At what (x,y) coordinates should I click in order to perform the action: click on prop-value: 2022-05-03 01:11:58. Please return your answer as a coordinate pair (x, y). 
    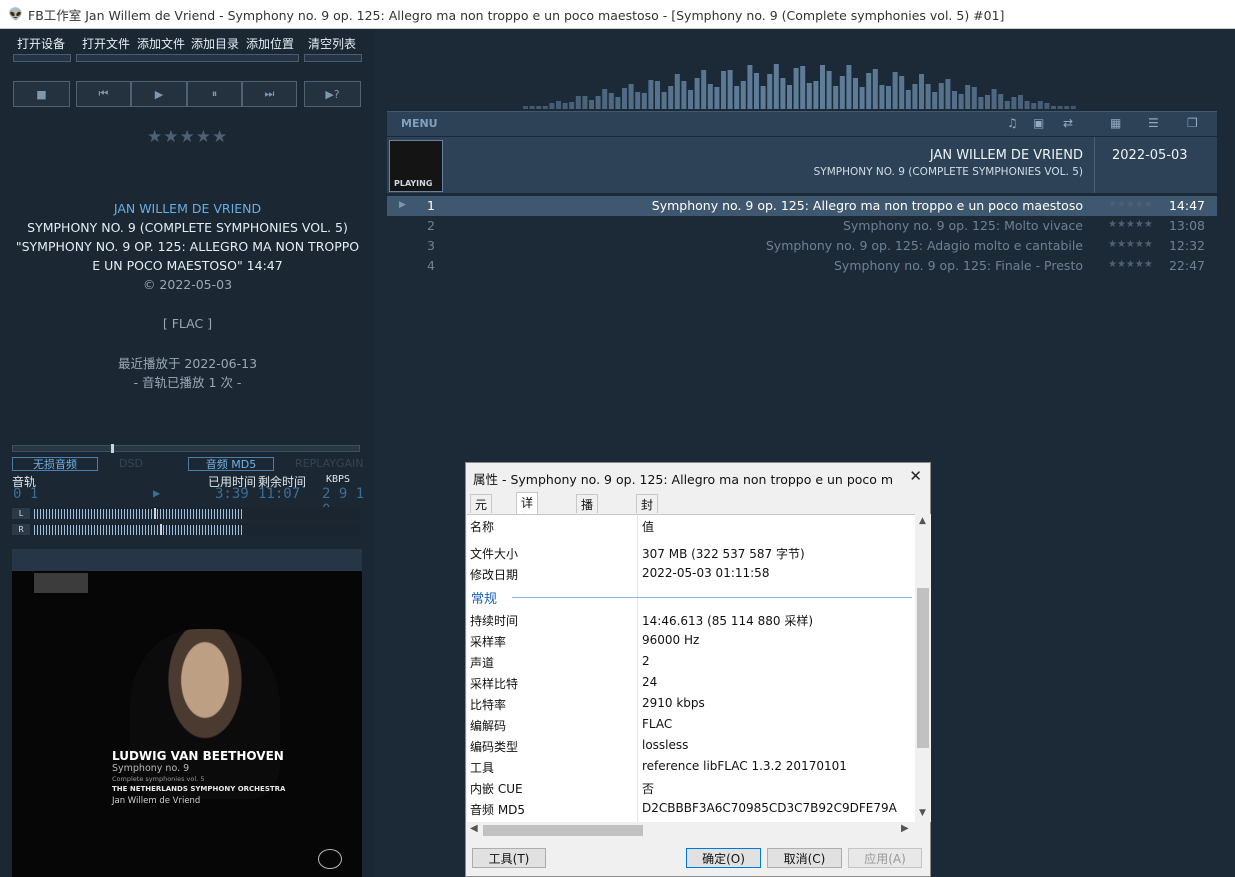
    Looking at the image, I should click on (706, 573).